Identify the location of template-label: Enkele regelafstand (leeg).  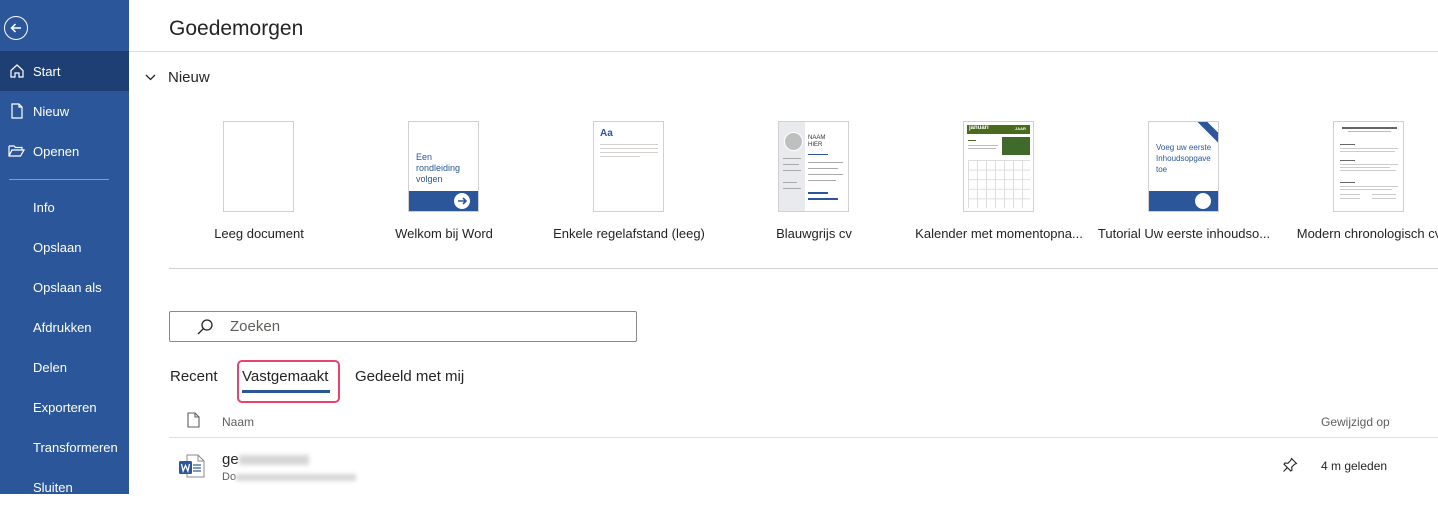
(629, 233).